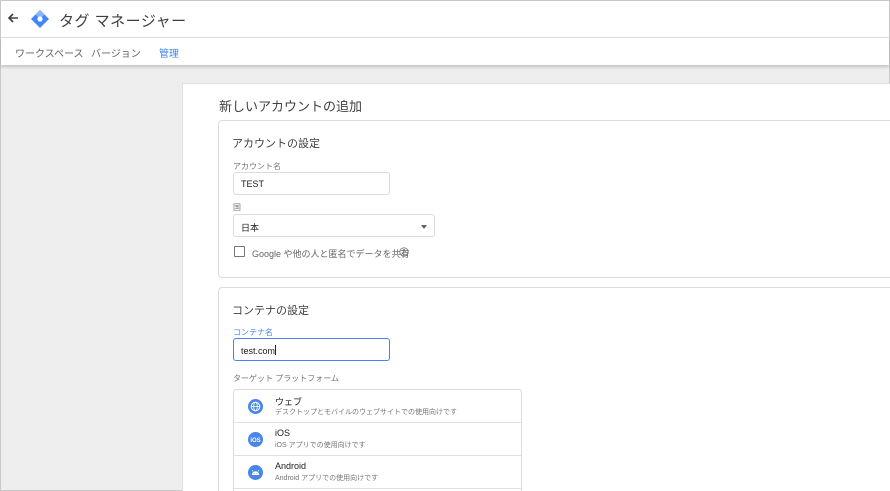 This screenshot has width=890, height=491. What do you see at coordinates (377, 472) in the screenshot?
I see `platform-item-android: Android Android アプリでの使用向けです` at bounding box center [377, 472].